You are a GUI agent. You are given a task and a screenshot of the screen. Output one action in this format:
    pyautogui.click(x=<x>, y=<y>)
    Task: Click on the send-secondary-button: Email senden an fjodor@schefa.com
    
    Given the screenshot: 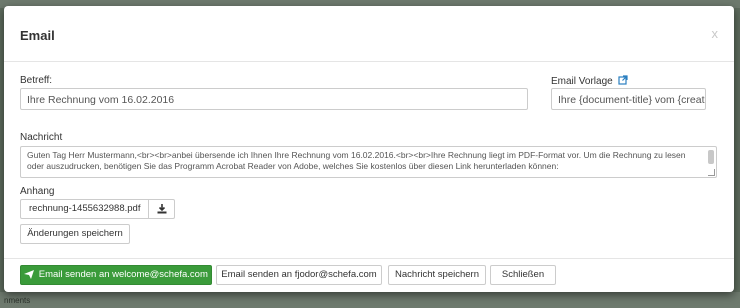 What is the action you would take?
    pyautogui.click(x=299, y=275)
    